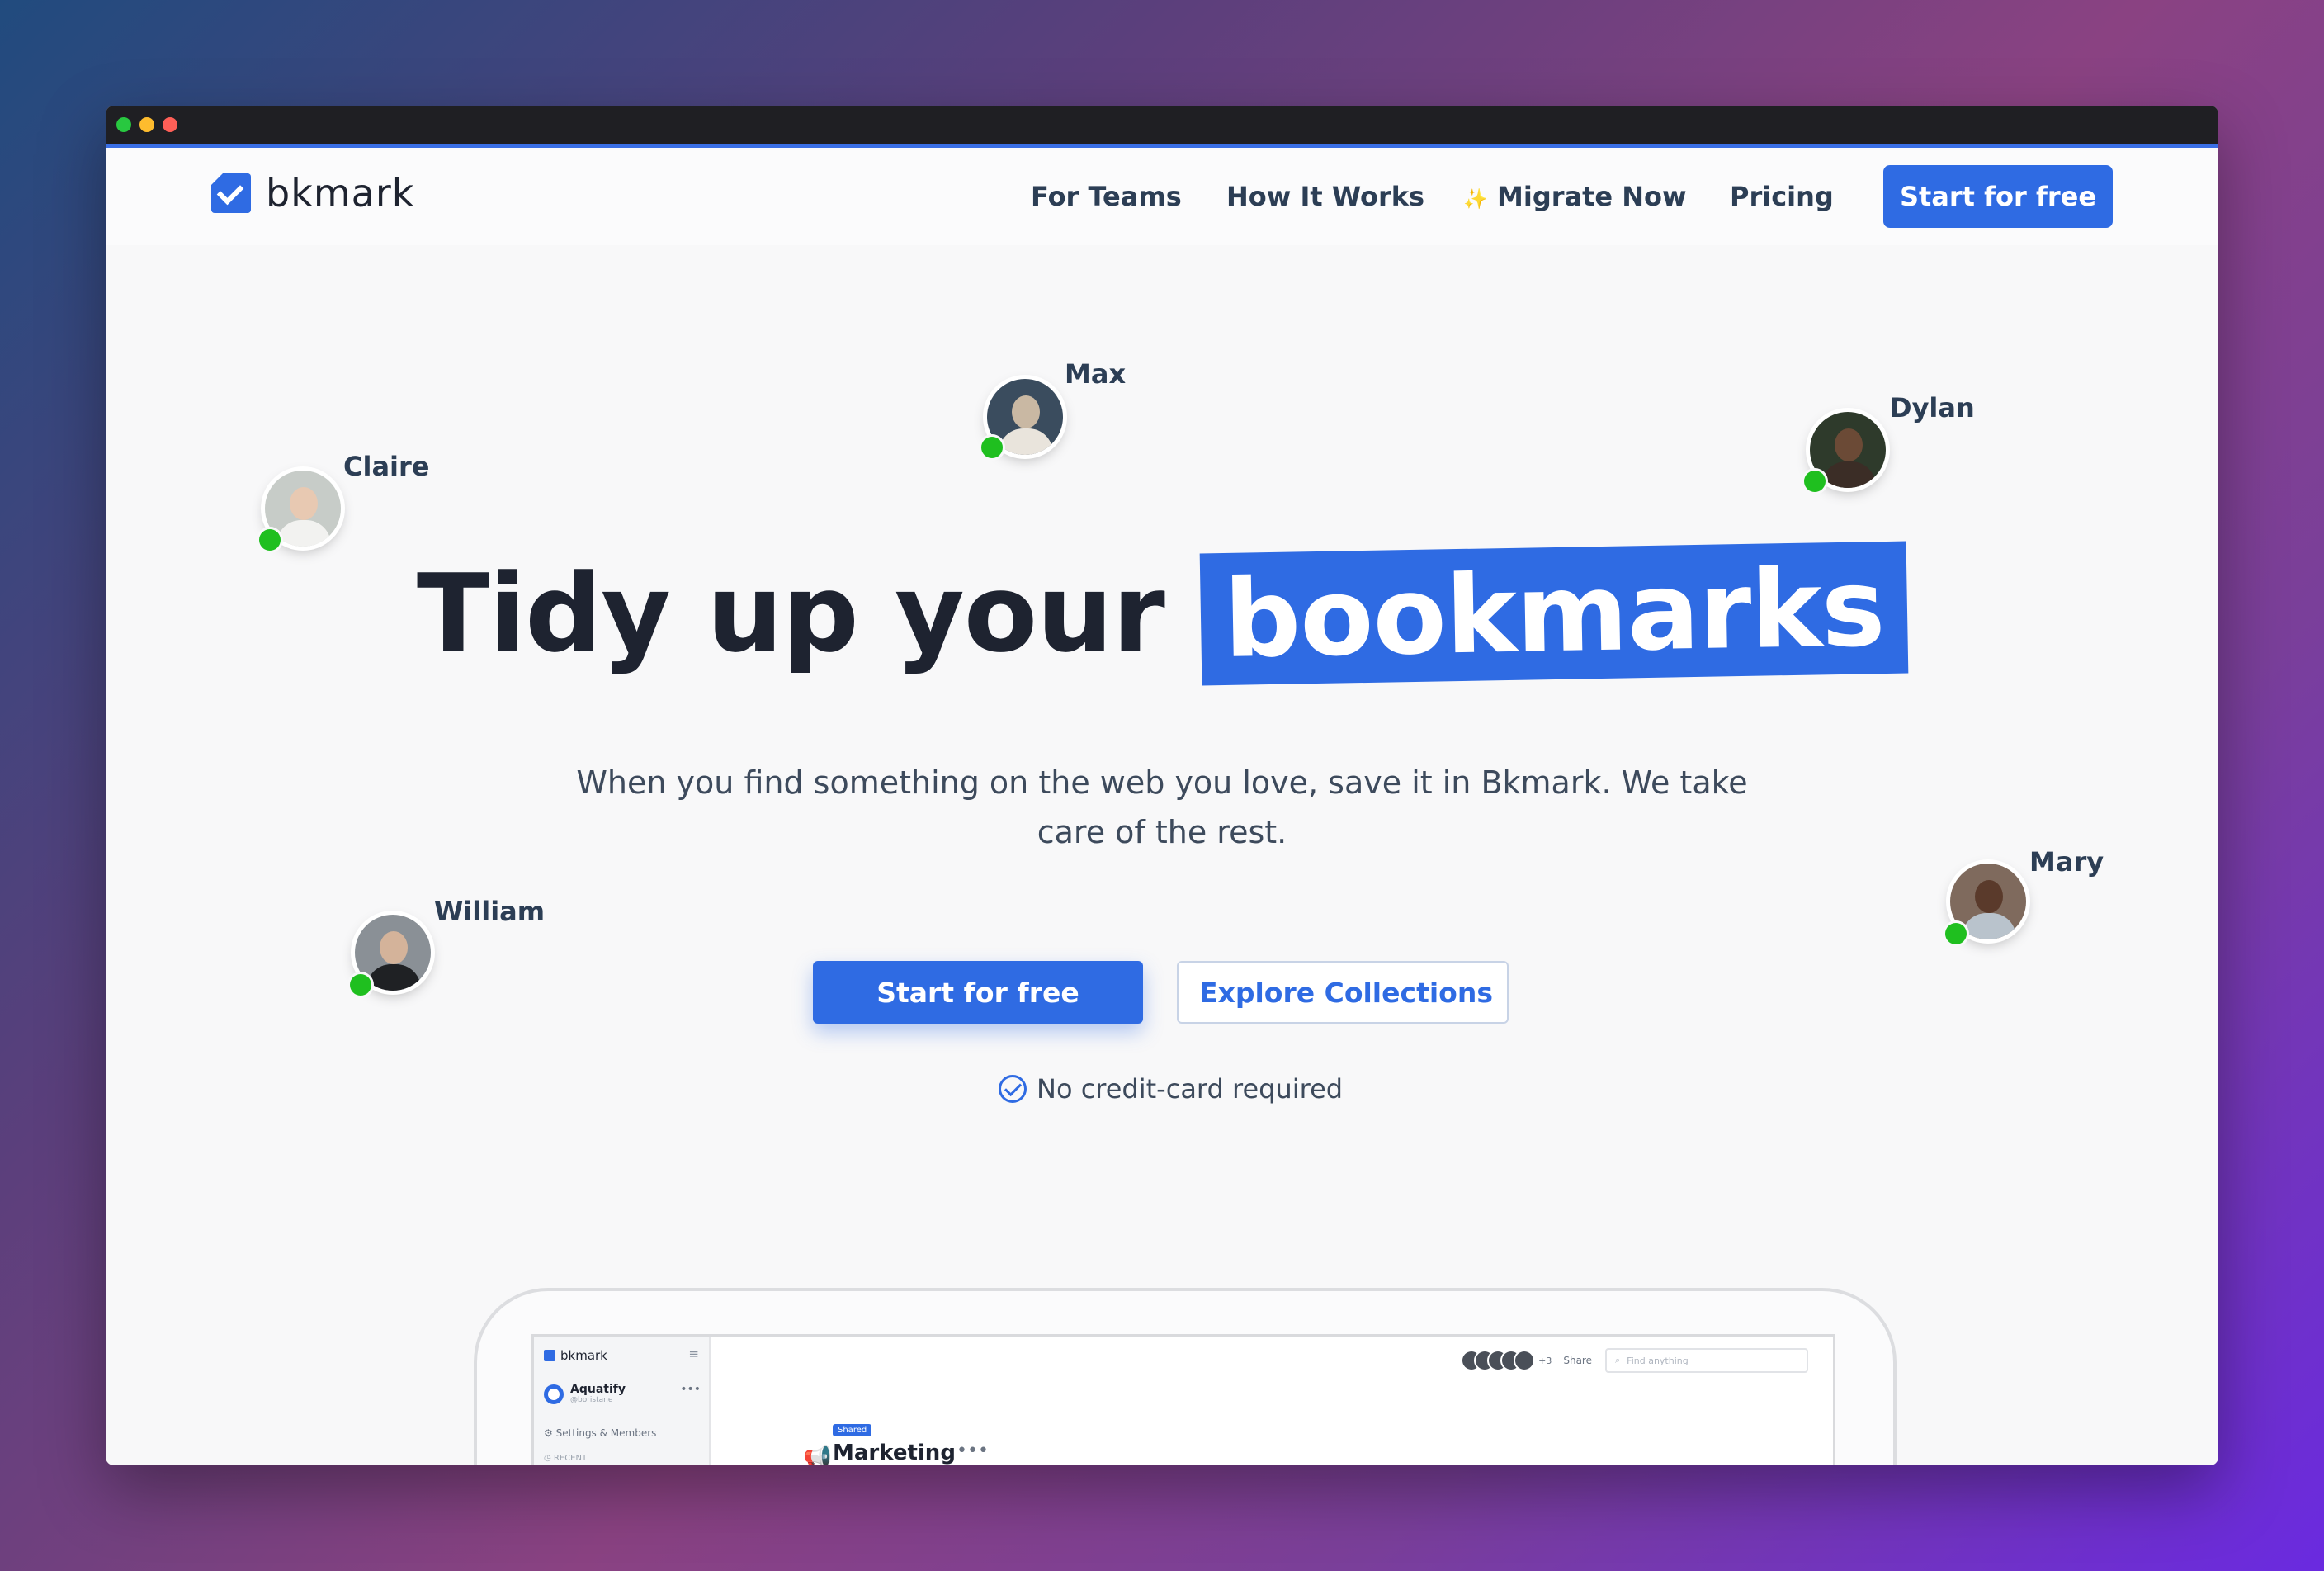  Describe the element at coordinates (853, 1430) in the screenshot. I see `shared-badge: Shared` at that location.